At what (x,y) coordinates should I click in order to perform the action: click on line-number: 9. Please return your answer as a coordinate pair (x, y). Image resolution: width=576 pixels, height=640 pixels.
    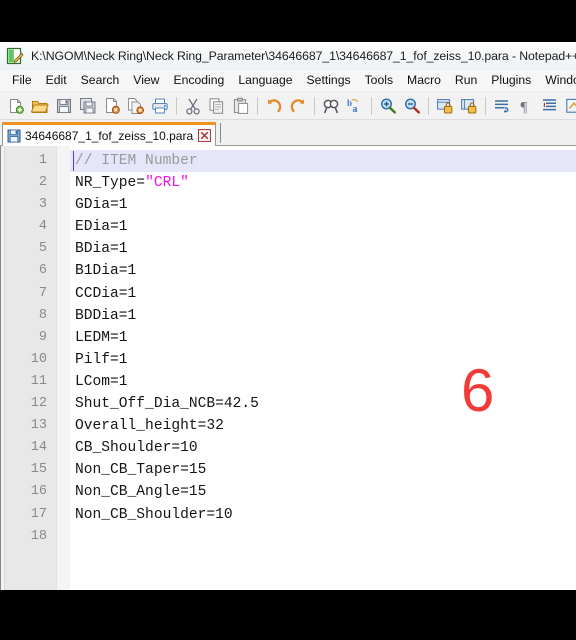
    Looking at the image, I should click on (42, 337).